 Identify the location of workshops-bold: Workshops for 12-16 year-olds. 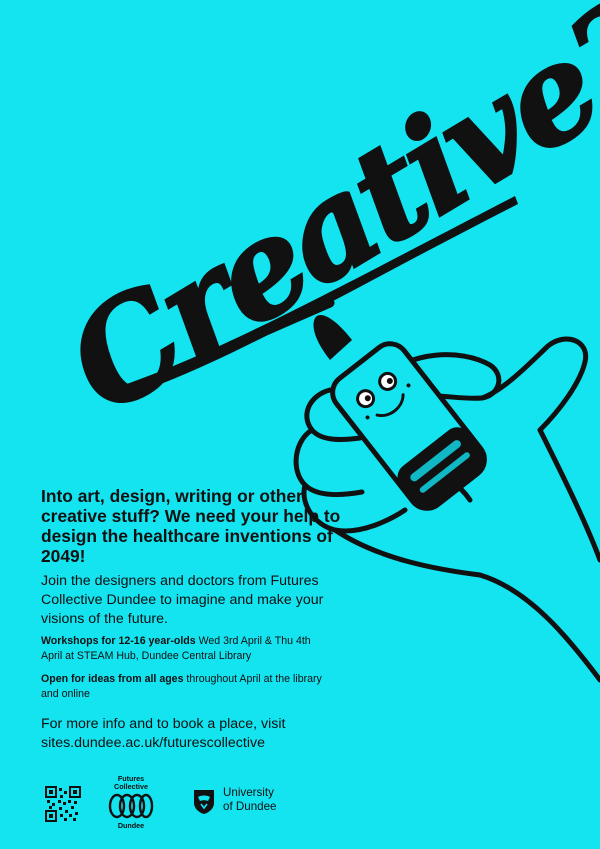
(118, 641).